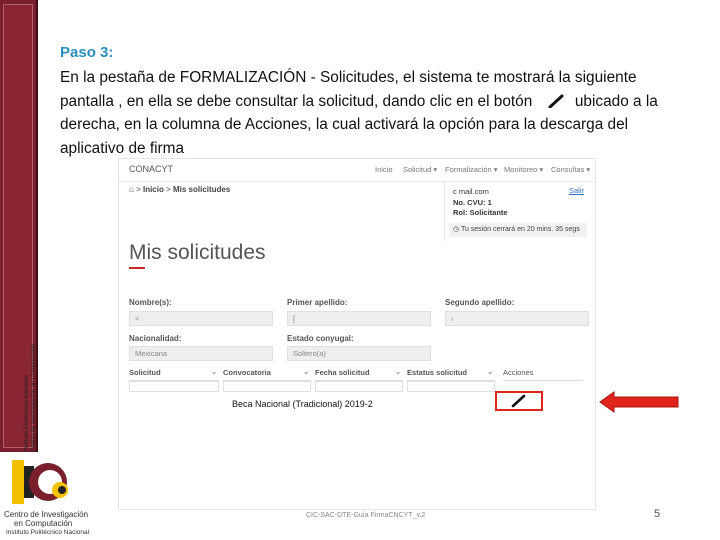 The height and width of the screenshot is (540, 720). I want to click on nav-consultas: Consultas ▾, so click(570, 169).